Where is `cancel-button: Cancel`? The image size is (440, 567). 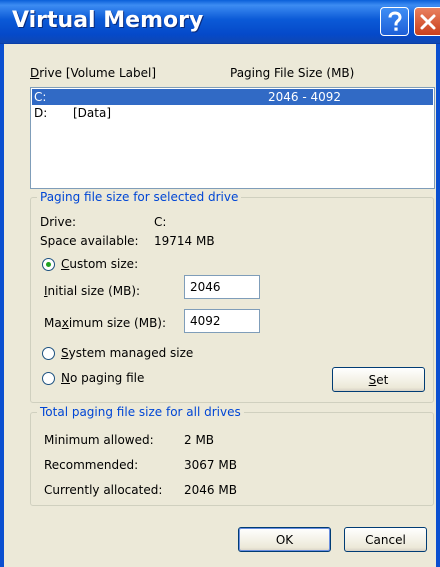
cancel-button: Cancel is located at coordinates (385, 539).